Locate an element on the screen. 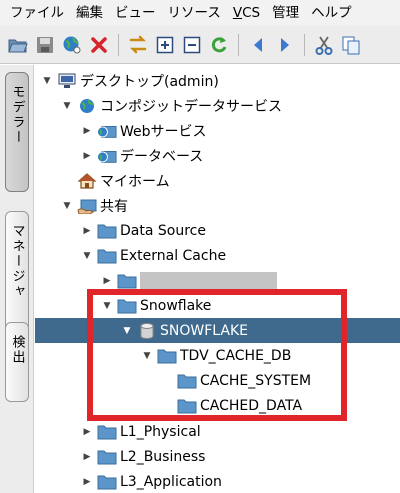 The height and width of the screenshot is (493, 400). tree-node-label: L1_Physical is located at coordinates (160, 431).